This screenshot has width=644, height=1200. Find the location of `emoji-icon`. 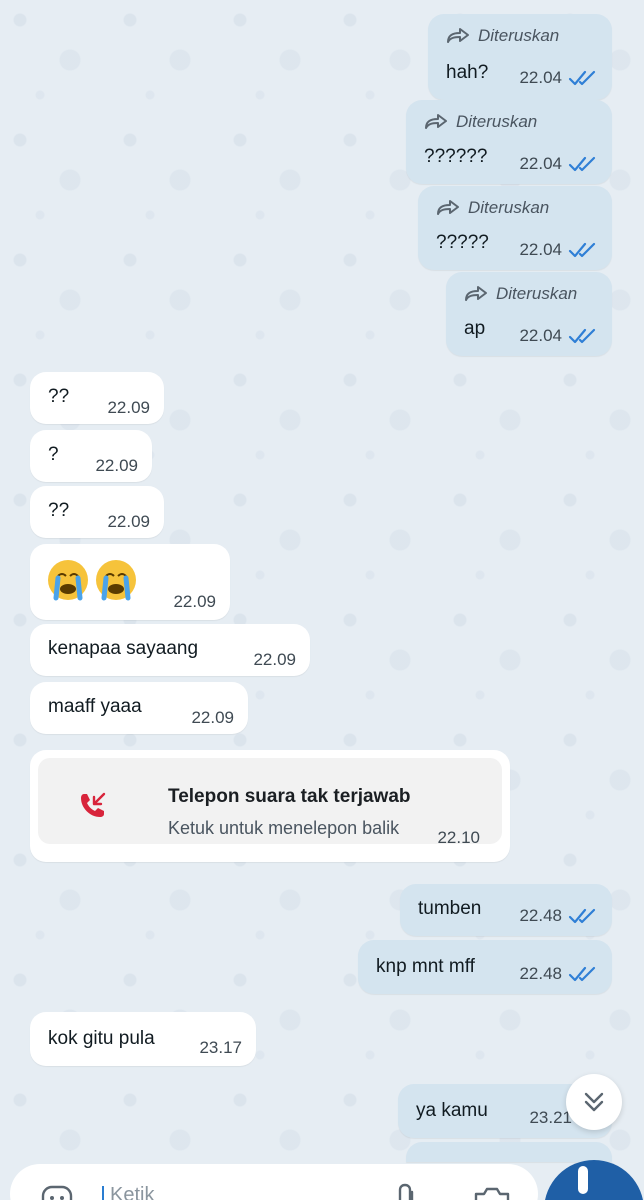

emoji-icon is located at coordinates (57, 1192).